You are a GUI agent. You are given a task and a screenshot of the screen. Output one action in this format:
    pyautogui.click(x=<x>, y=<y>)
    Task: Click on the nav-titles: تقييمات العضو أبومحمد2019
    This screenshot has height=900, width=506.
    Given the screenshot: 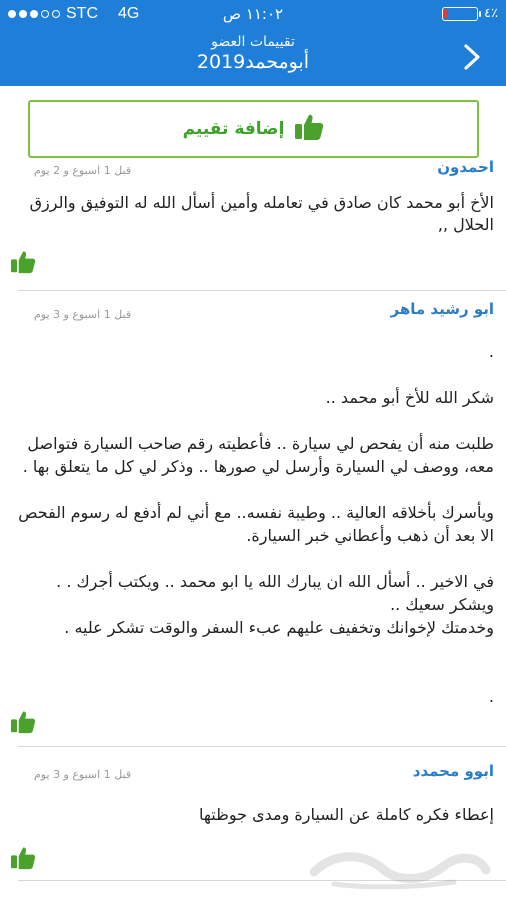 What is the action you would take?
    pyautogui.click(x=253, y=53)
    